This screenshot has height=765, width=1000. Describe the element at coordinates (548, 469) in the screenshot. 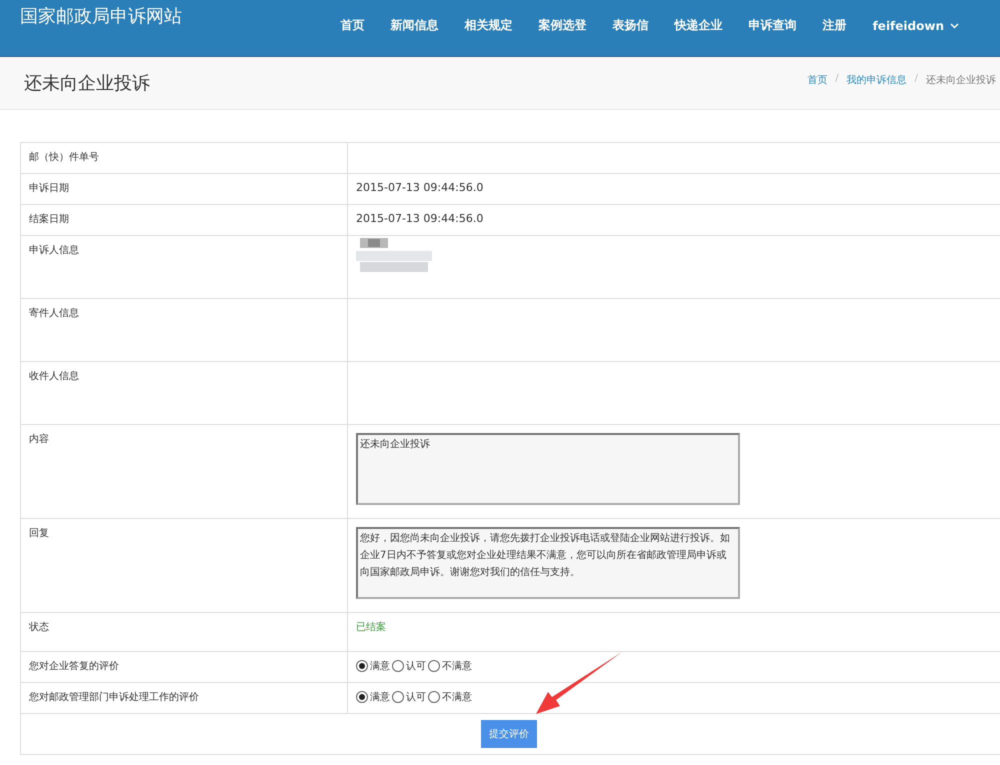

I see `text-area: 还未向企业投诉` at that location.